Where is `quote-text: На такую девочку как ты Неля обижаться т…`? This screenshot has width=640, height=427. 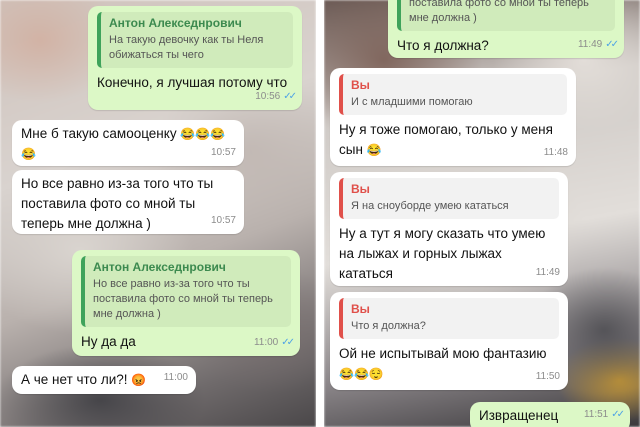
quote-text: На такую девочку как ты Неля обижаться т… is located at coordinates (186, 47).